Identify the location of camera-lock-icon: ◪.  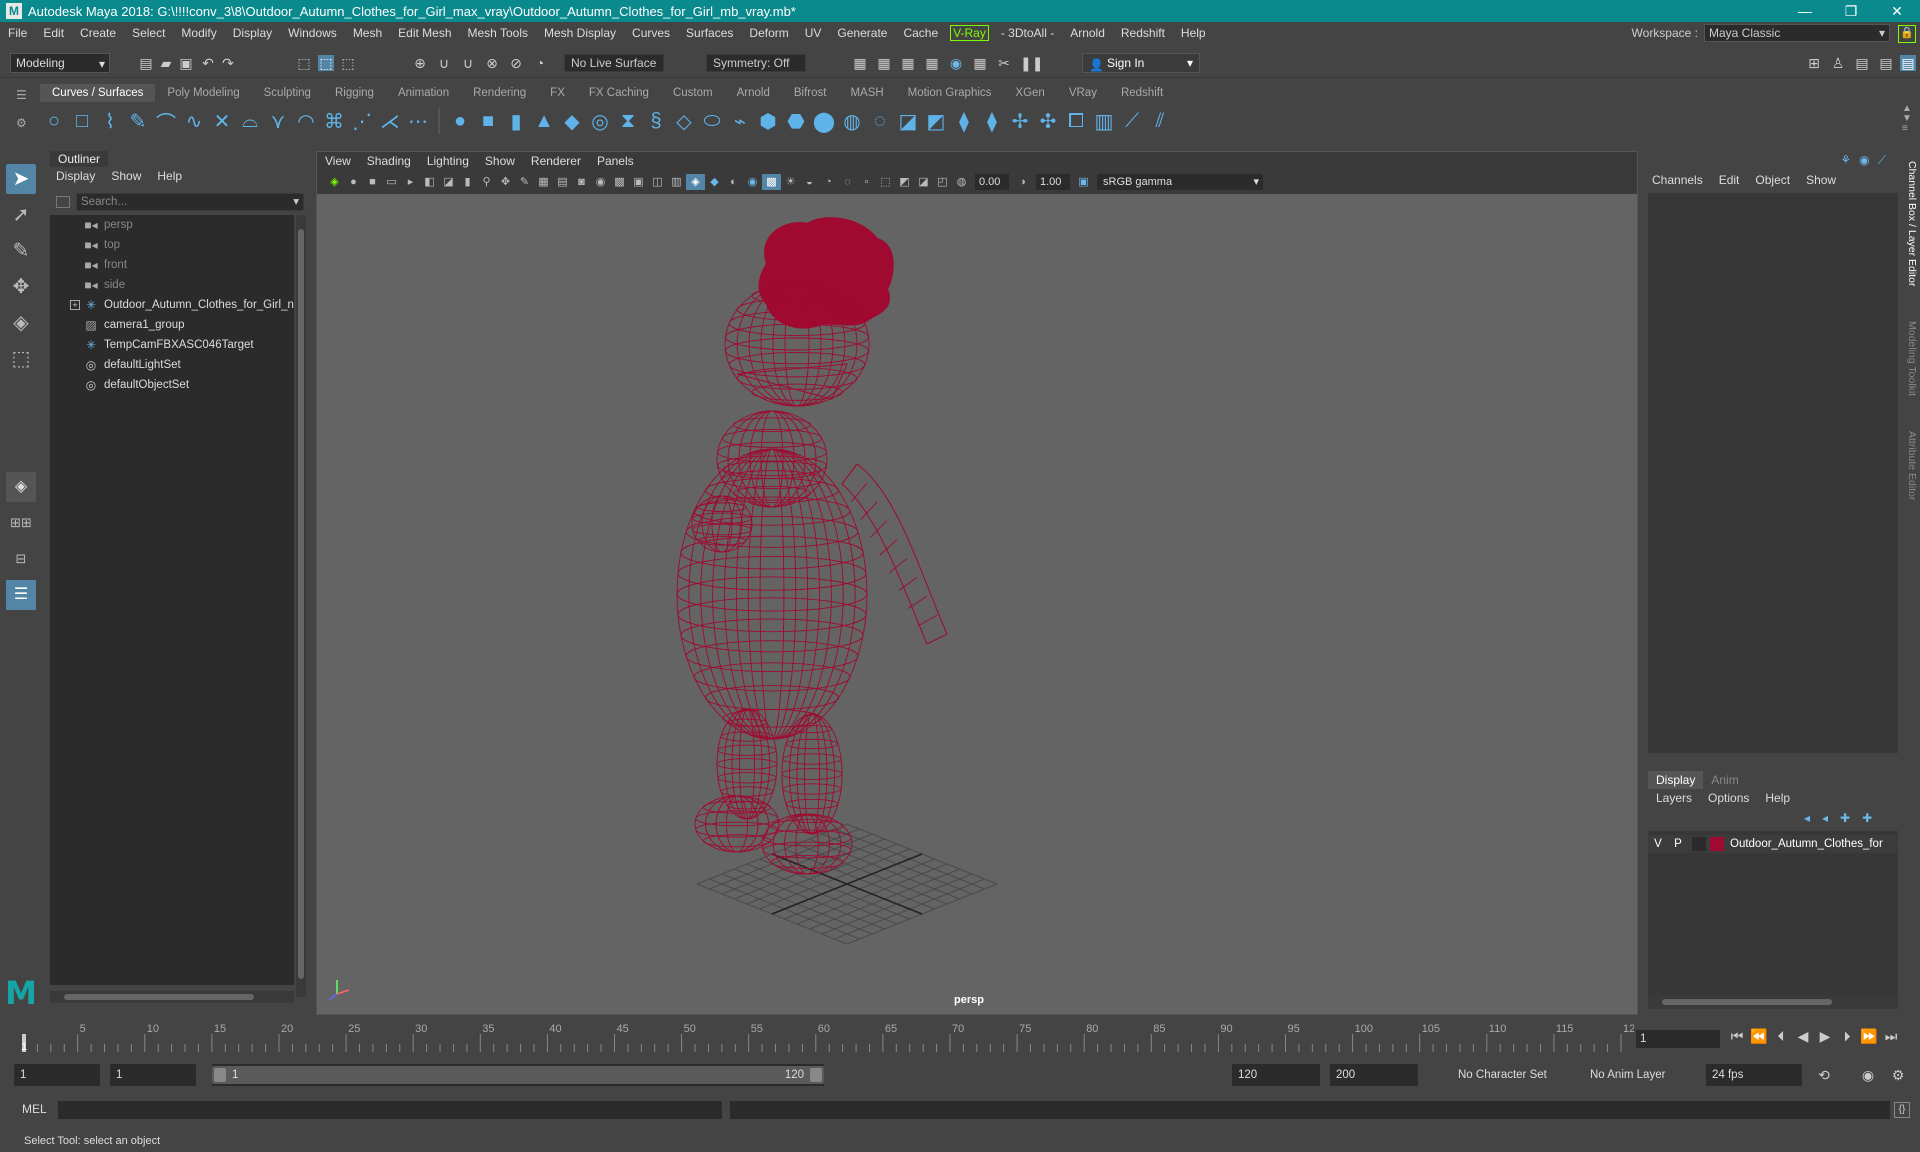
(923, 182).